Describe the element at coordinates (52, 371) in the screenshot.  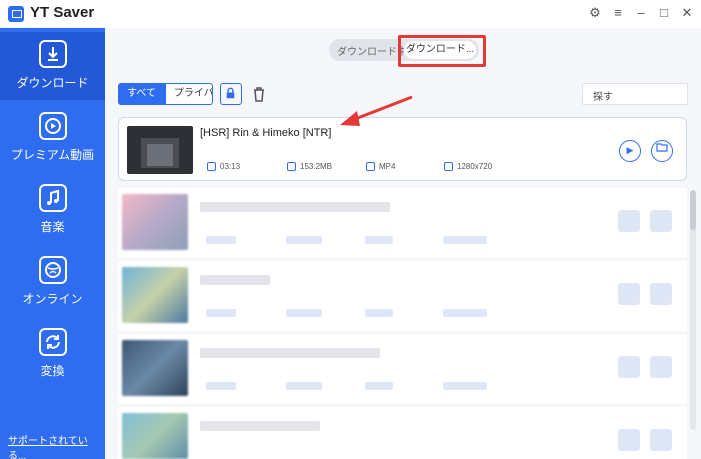
I see `sidebar-item-label: 変換` at that location.